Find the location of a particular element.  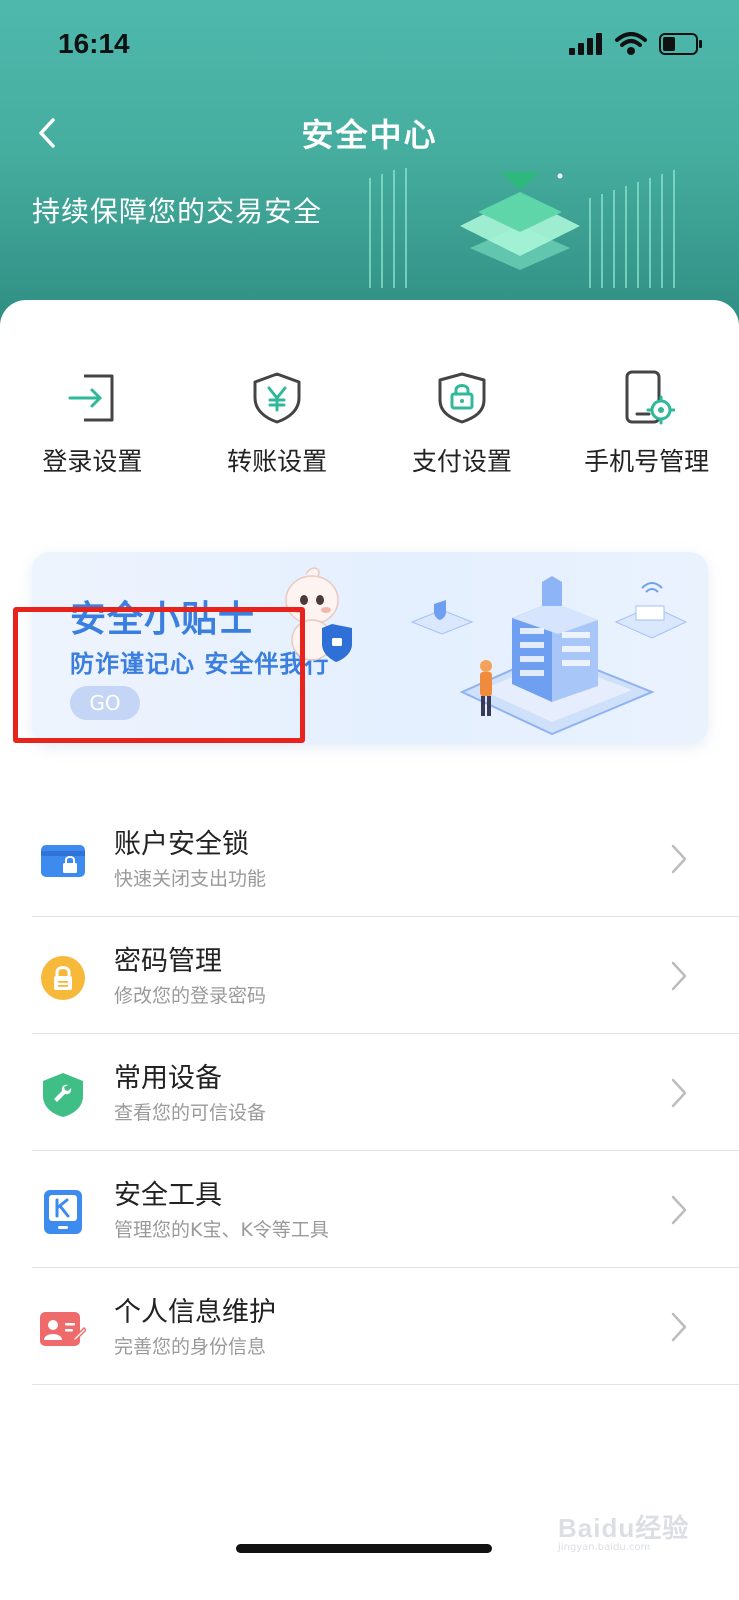

card-lock-icon is located at coordinates (63, 861).